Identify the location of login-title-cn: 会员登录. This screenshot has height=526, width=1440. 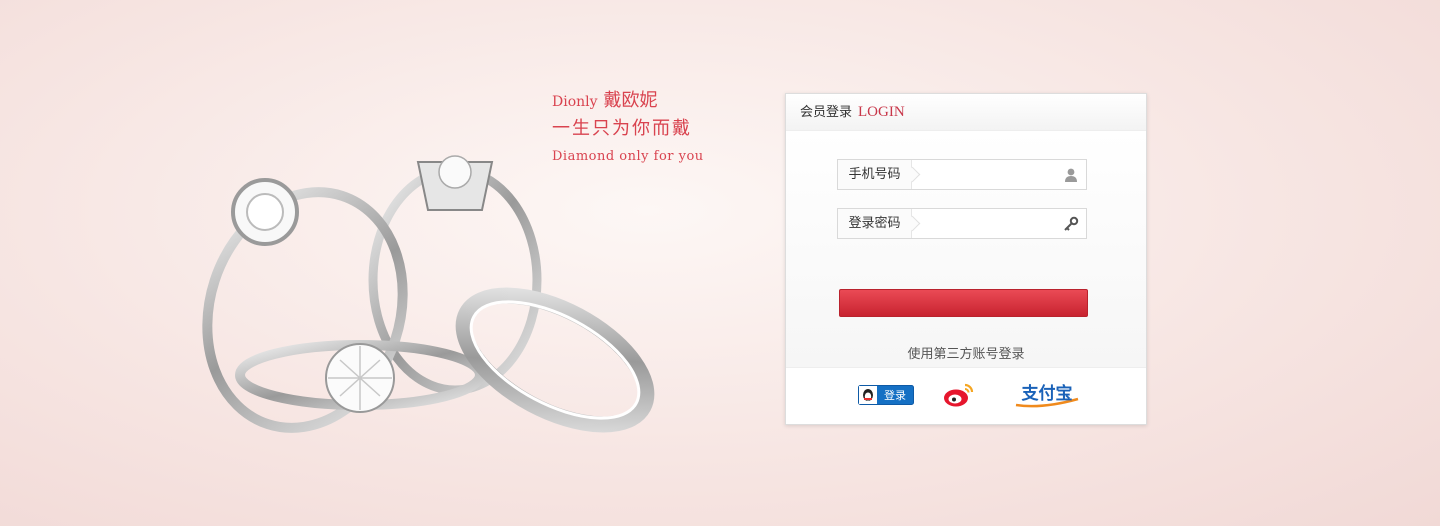
(826, 112).